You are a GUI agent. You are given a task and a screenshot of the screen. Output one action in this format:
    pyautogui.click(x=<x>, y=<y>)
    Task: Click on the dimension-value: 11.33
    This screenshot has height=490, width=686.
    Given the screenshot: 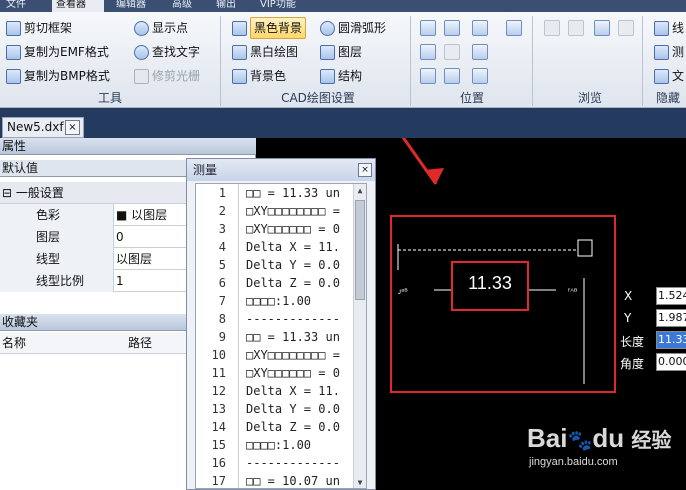 What is the action you would take?
    pyautogui.click(x=490, y=283)
    